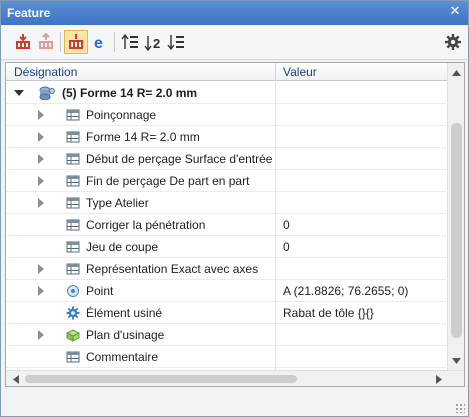 Image resolution: width=469 pixels, height=417 pixels. I want to click on gear-icon, so click(453, 42).